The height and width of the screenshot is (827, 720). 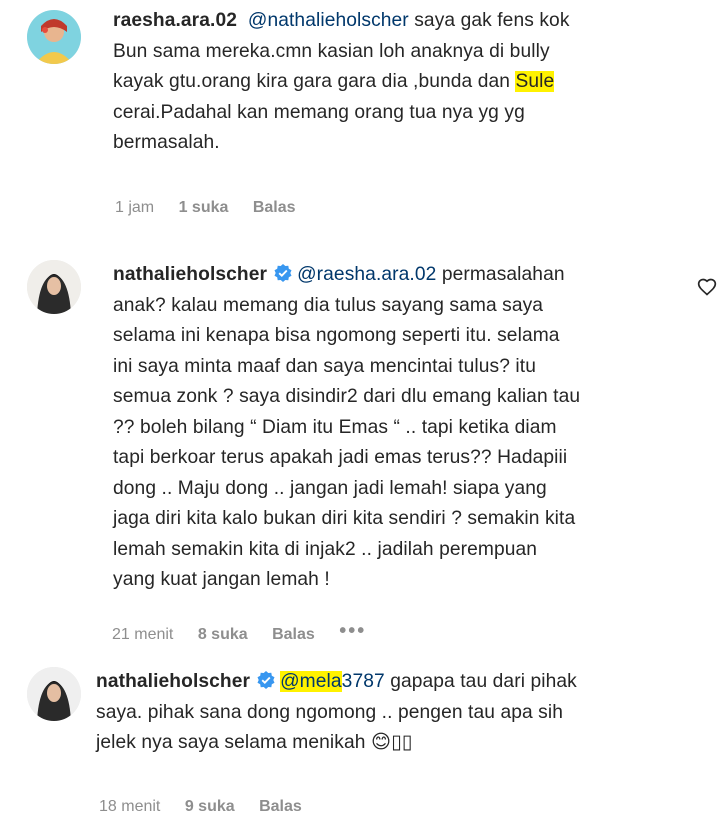 I want to click on username-link: raesha.ara.02, so click(x=175, y=20).